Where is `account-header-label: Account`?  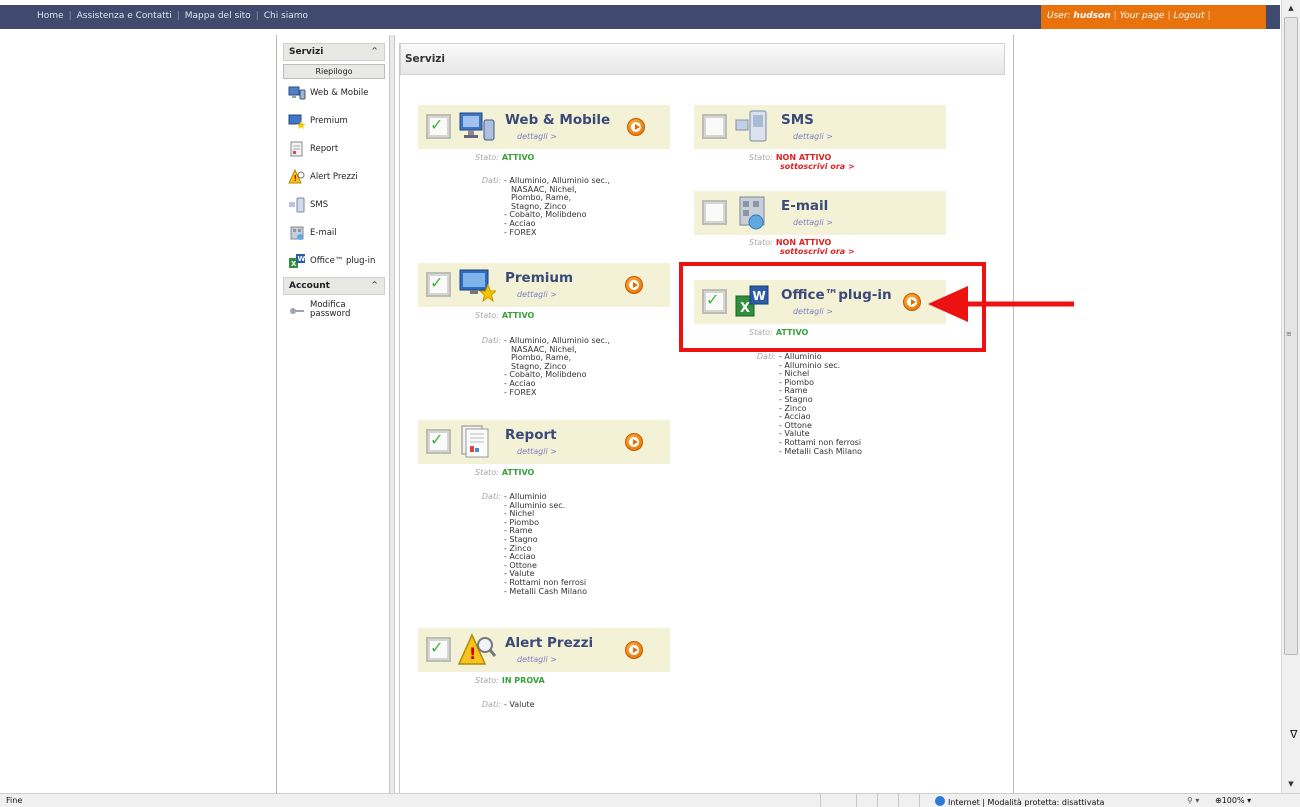
account-header-label: Account is located at coordinates (309, 286).